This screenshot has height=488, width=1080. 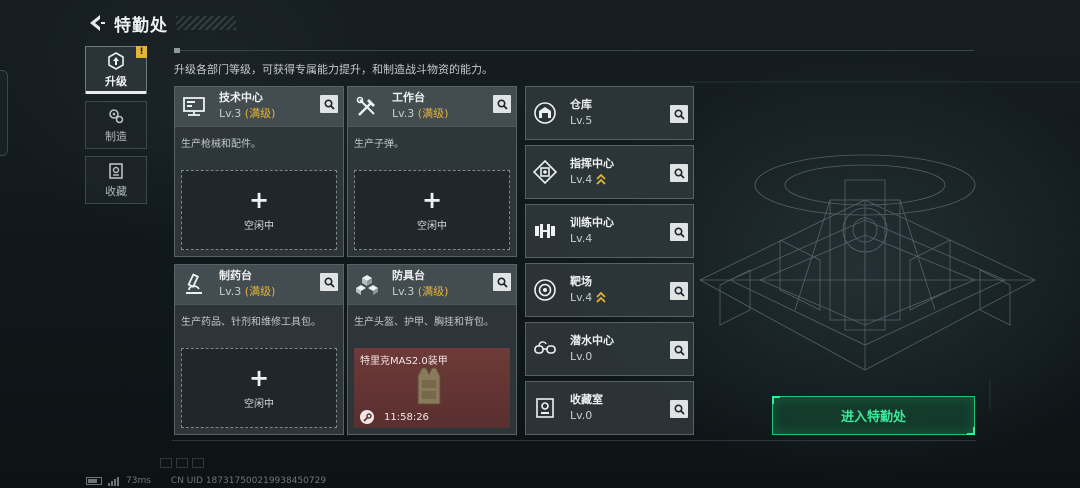 I want to click on facility-name: 靶场, so click(x=581, y=281).